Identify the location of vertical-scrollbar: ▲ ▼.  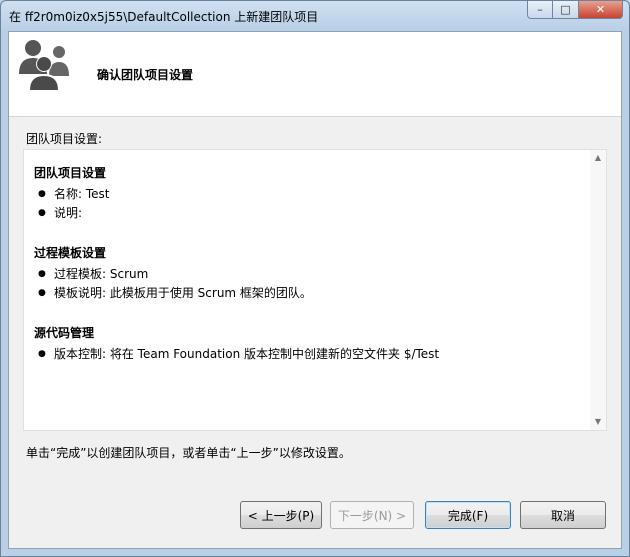
(598, 290).